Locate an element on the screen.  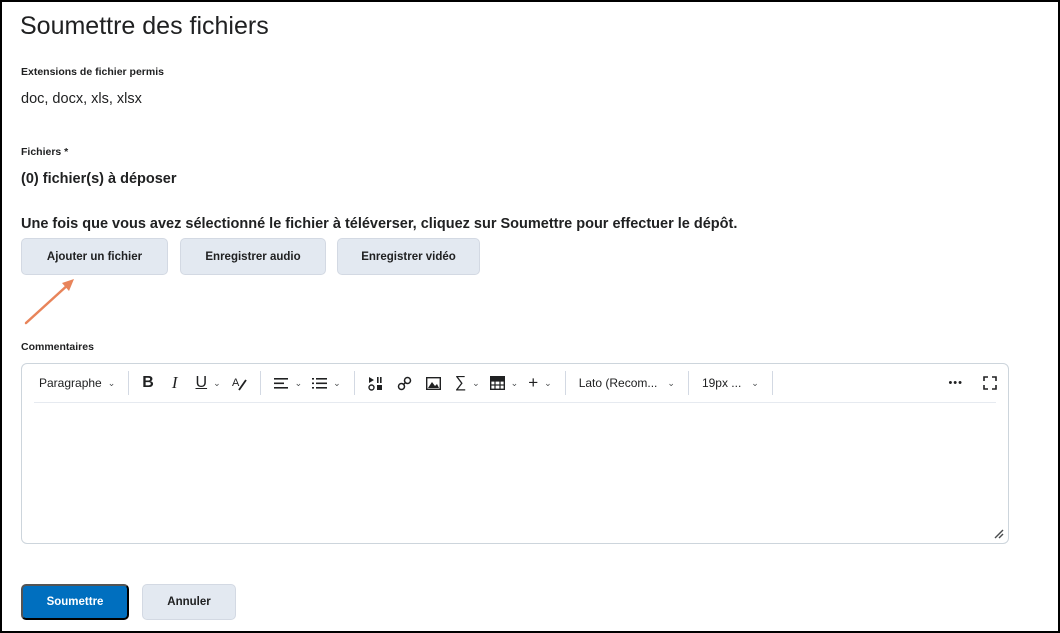
text-style-button: A is located at coordinates (239, 383).